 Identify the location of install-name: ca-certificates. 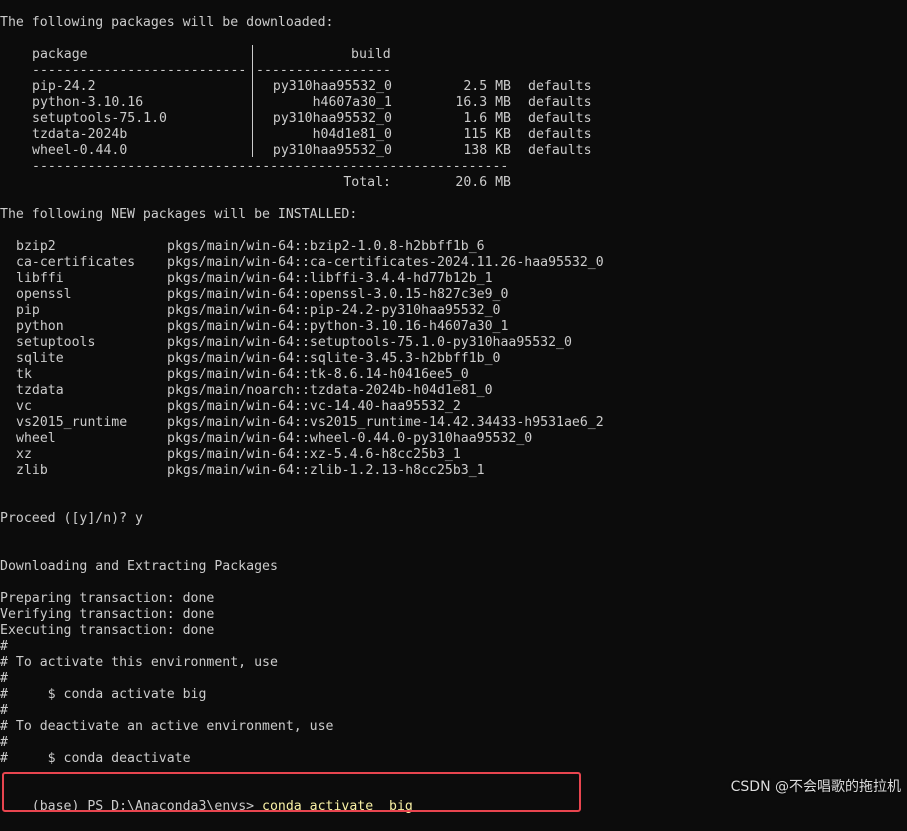
(76, 262).